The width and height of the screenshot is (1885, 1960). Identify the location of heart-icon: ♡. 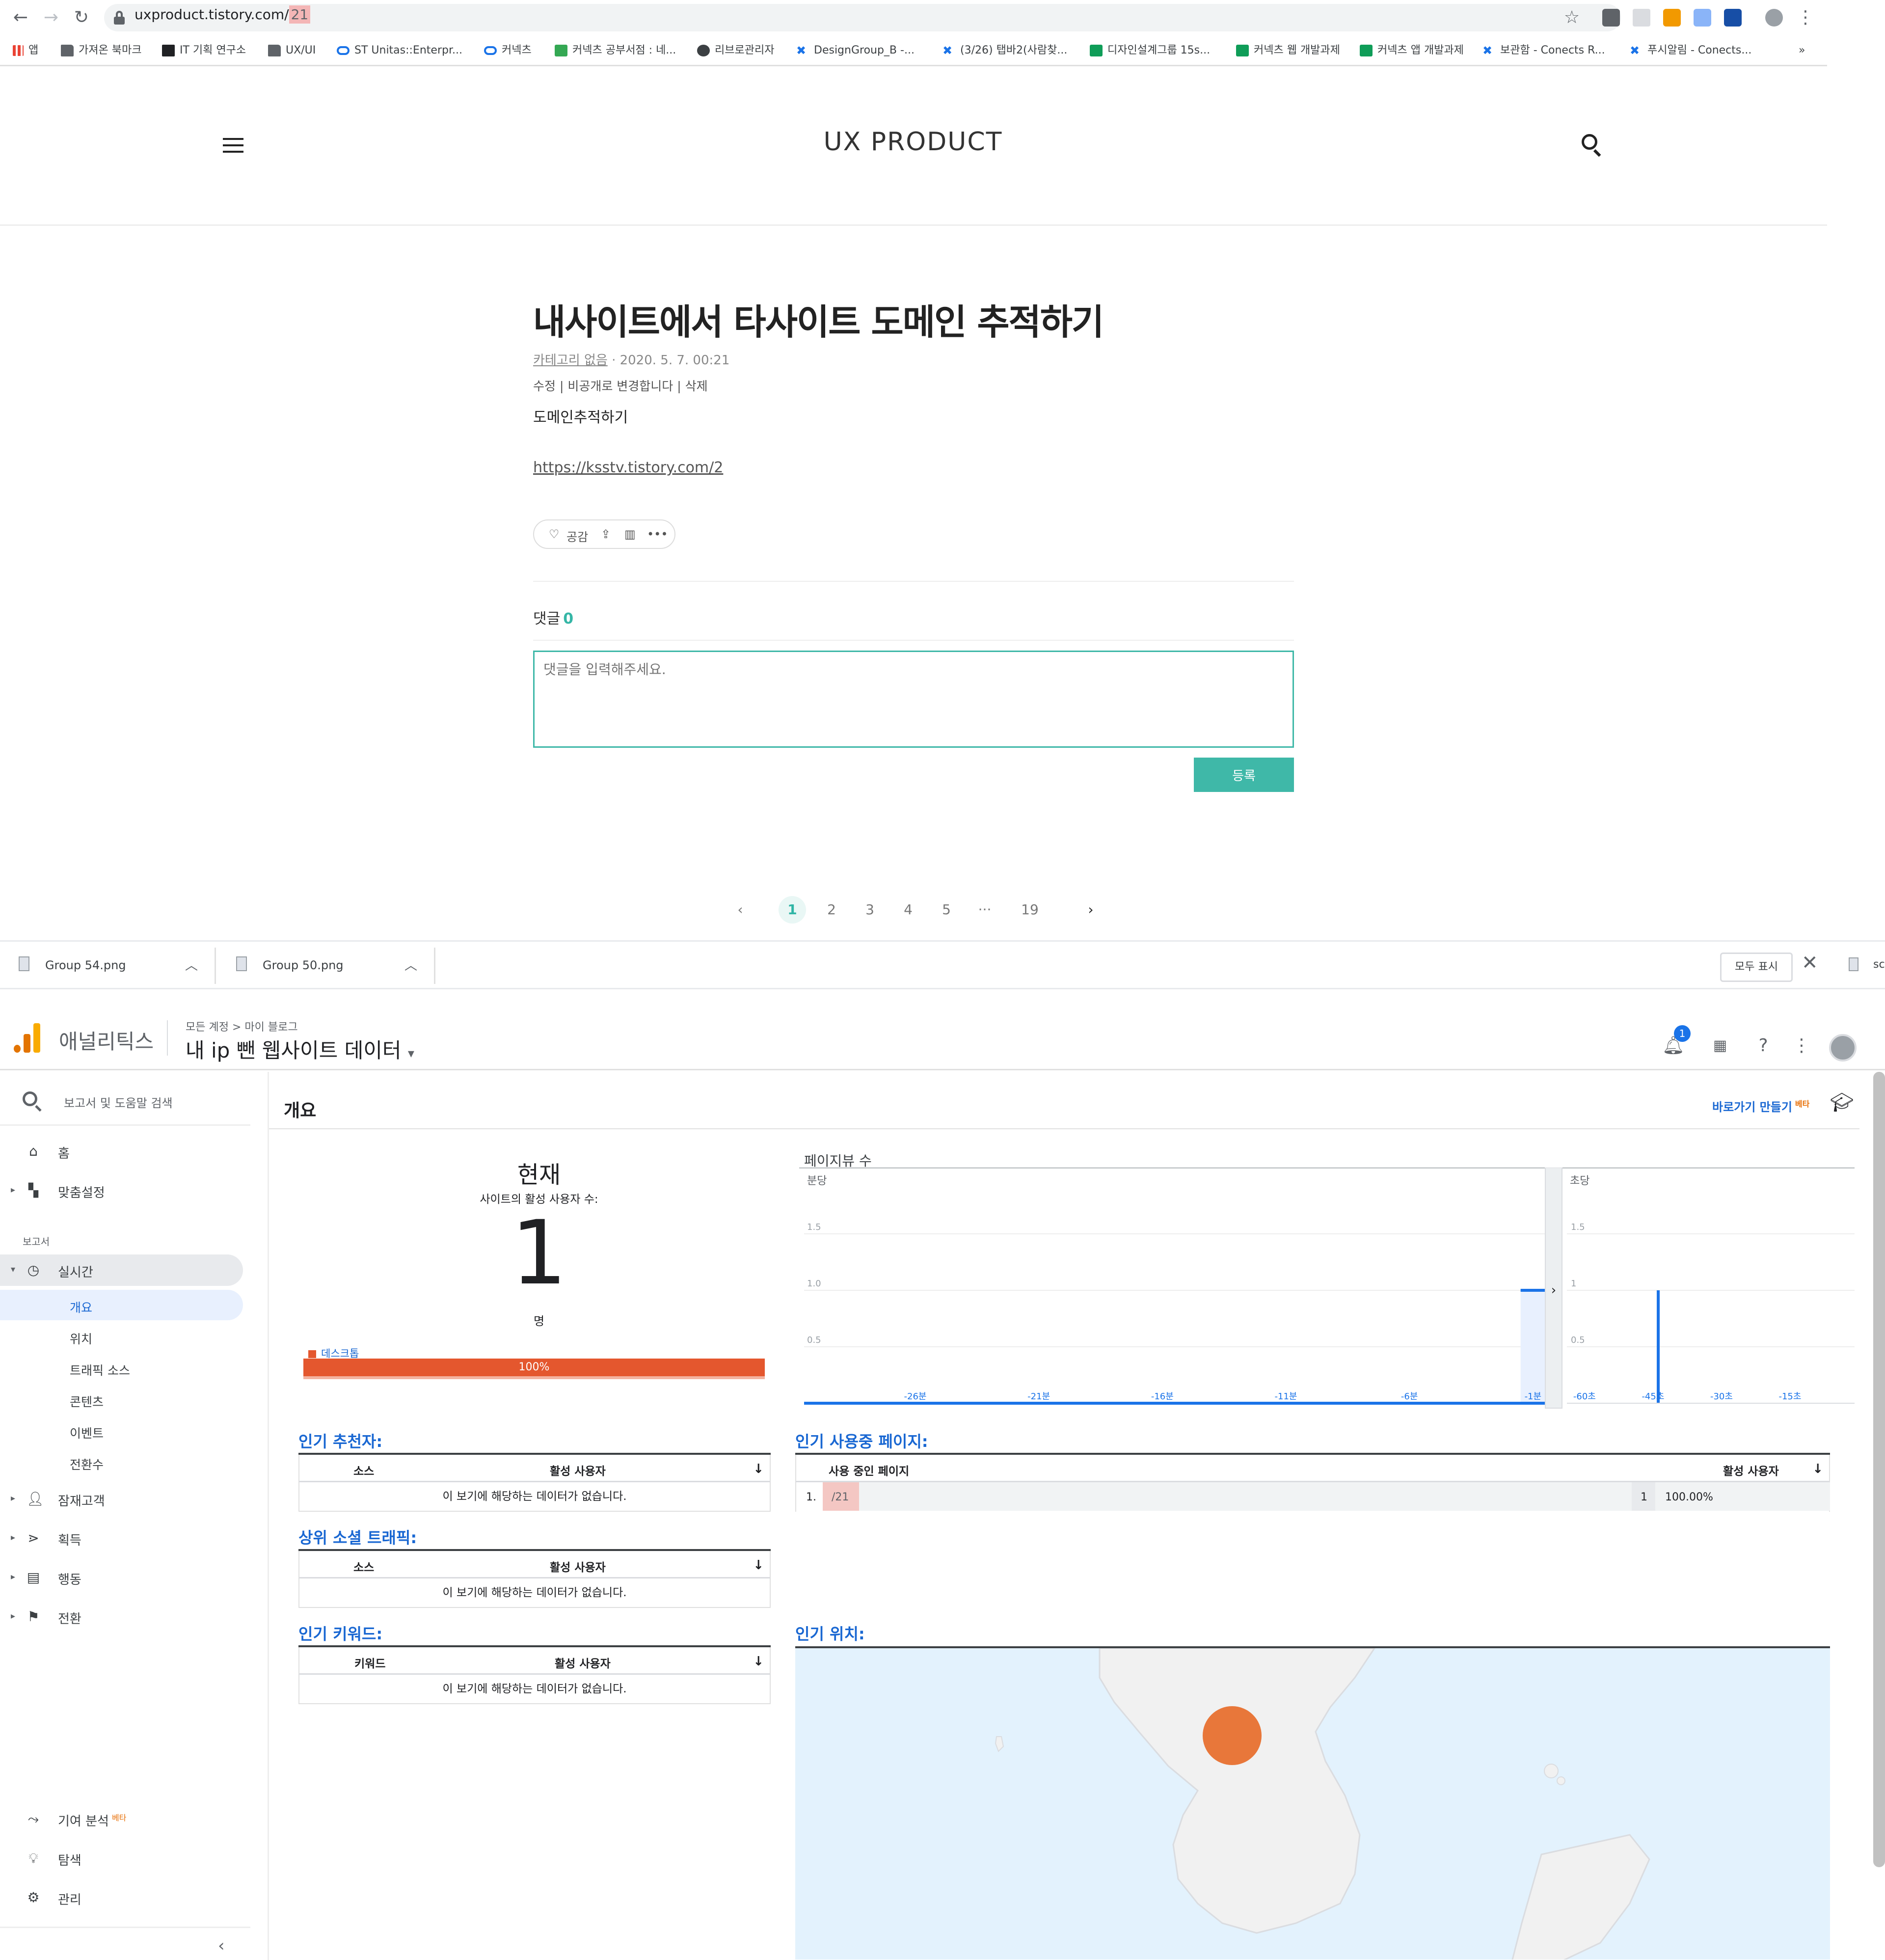
(554, 534).